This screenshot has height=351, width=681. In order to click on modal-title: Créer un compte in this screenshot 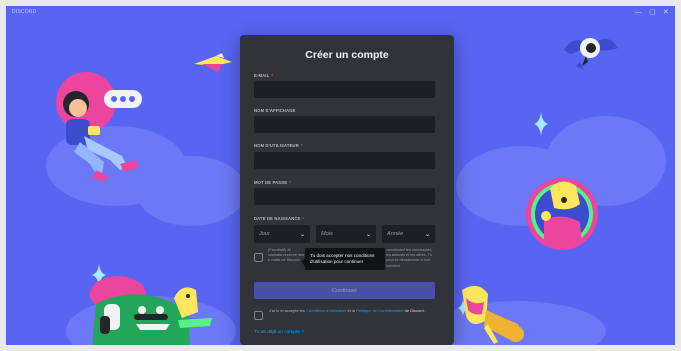, I will do `click(347, 55)`.